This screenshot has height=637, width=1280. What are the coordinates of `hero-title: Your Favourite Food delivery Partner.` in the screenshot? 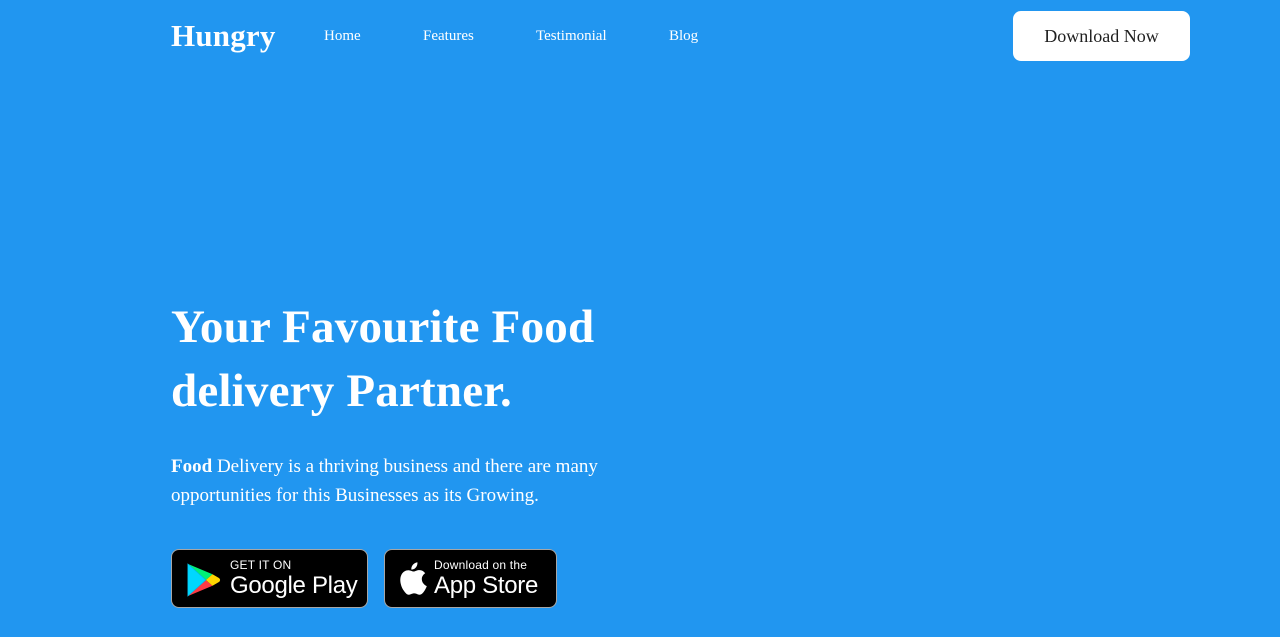 It's located at (383, 359).